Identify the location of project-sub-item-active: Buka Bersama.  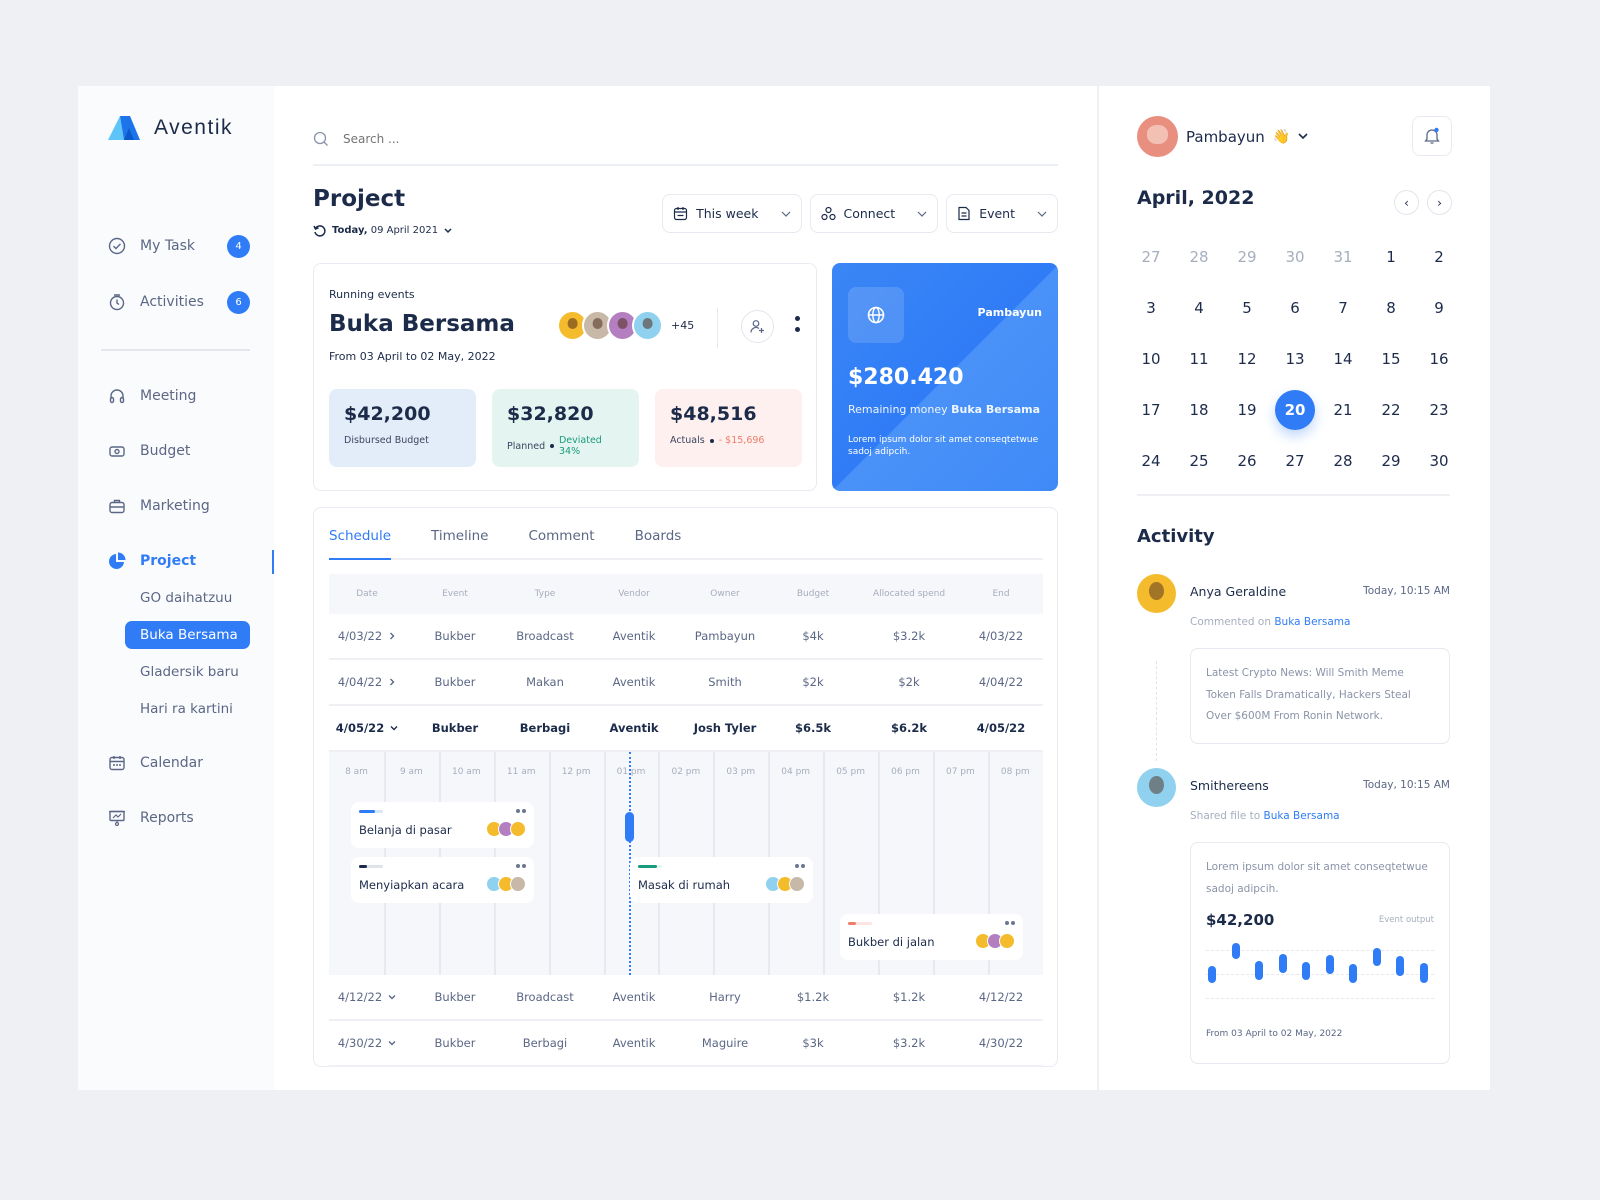
(187, 635).